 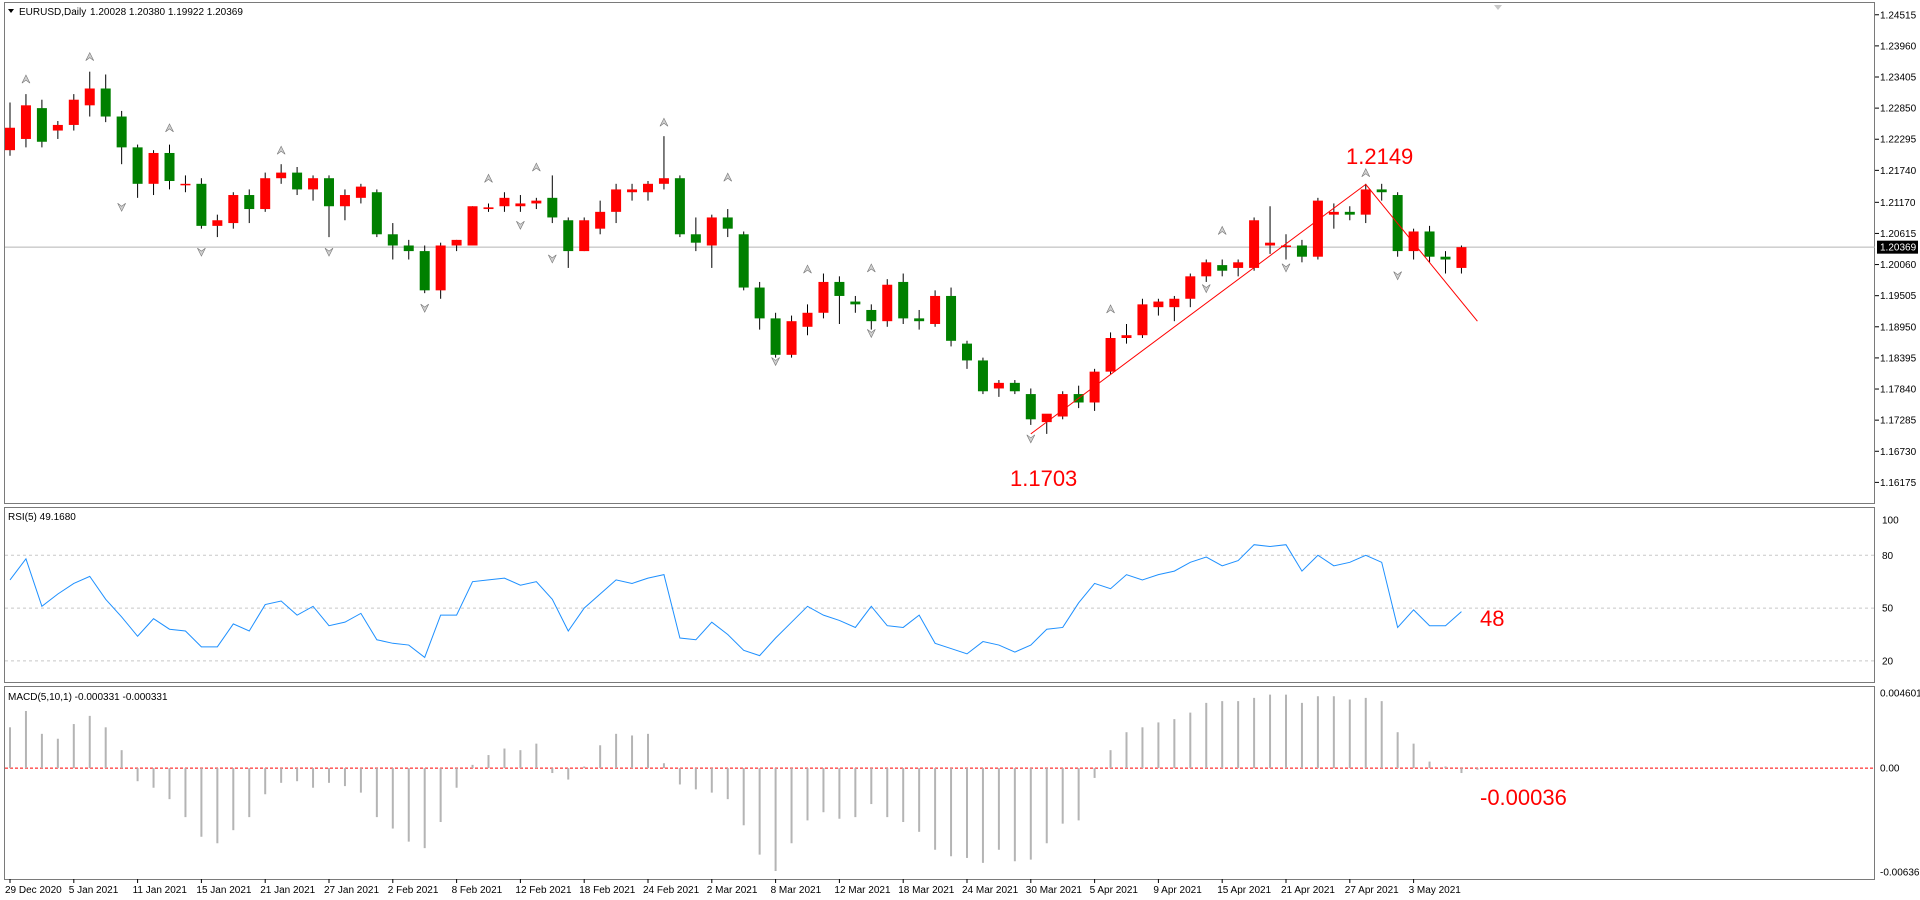 What do you see at coordinates (1898, 46) in the screenshot?
I see `price-axis-label: 1.23960` at bounding box center [1898, 46].